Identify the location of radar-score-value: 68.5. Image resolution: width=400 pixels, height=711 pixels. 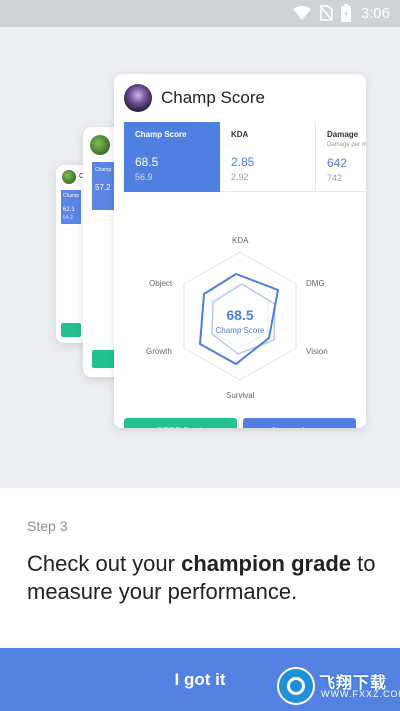
(240, 315).